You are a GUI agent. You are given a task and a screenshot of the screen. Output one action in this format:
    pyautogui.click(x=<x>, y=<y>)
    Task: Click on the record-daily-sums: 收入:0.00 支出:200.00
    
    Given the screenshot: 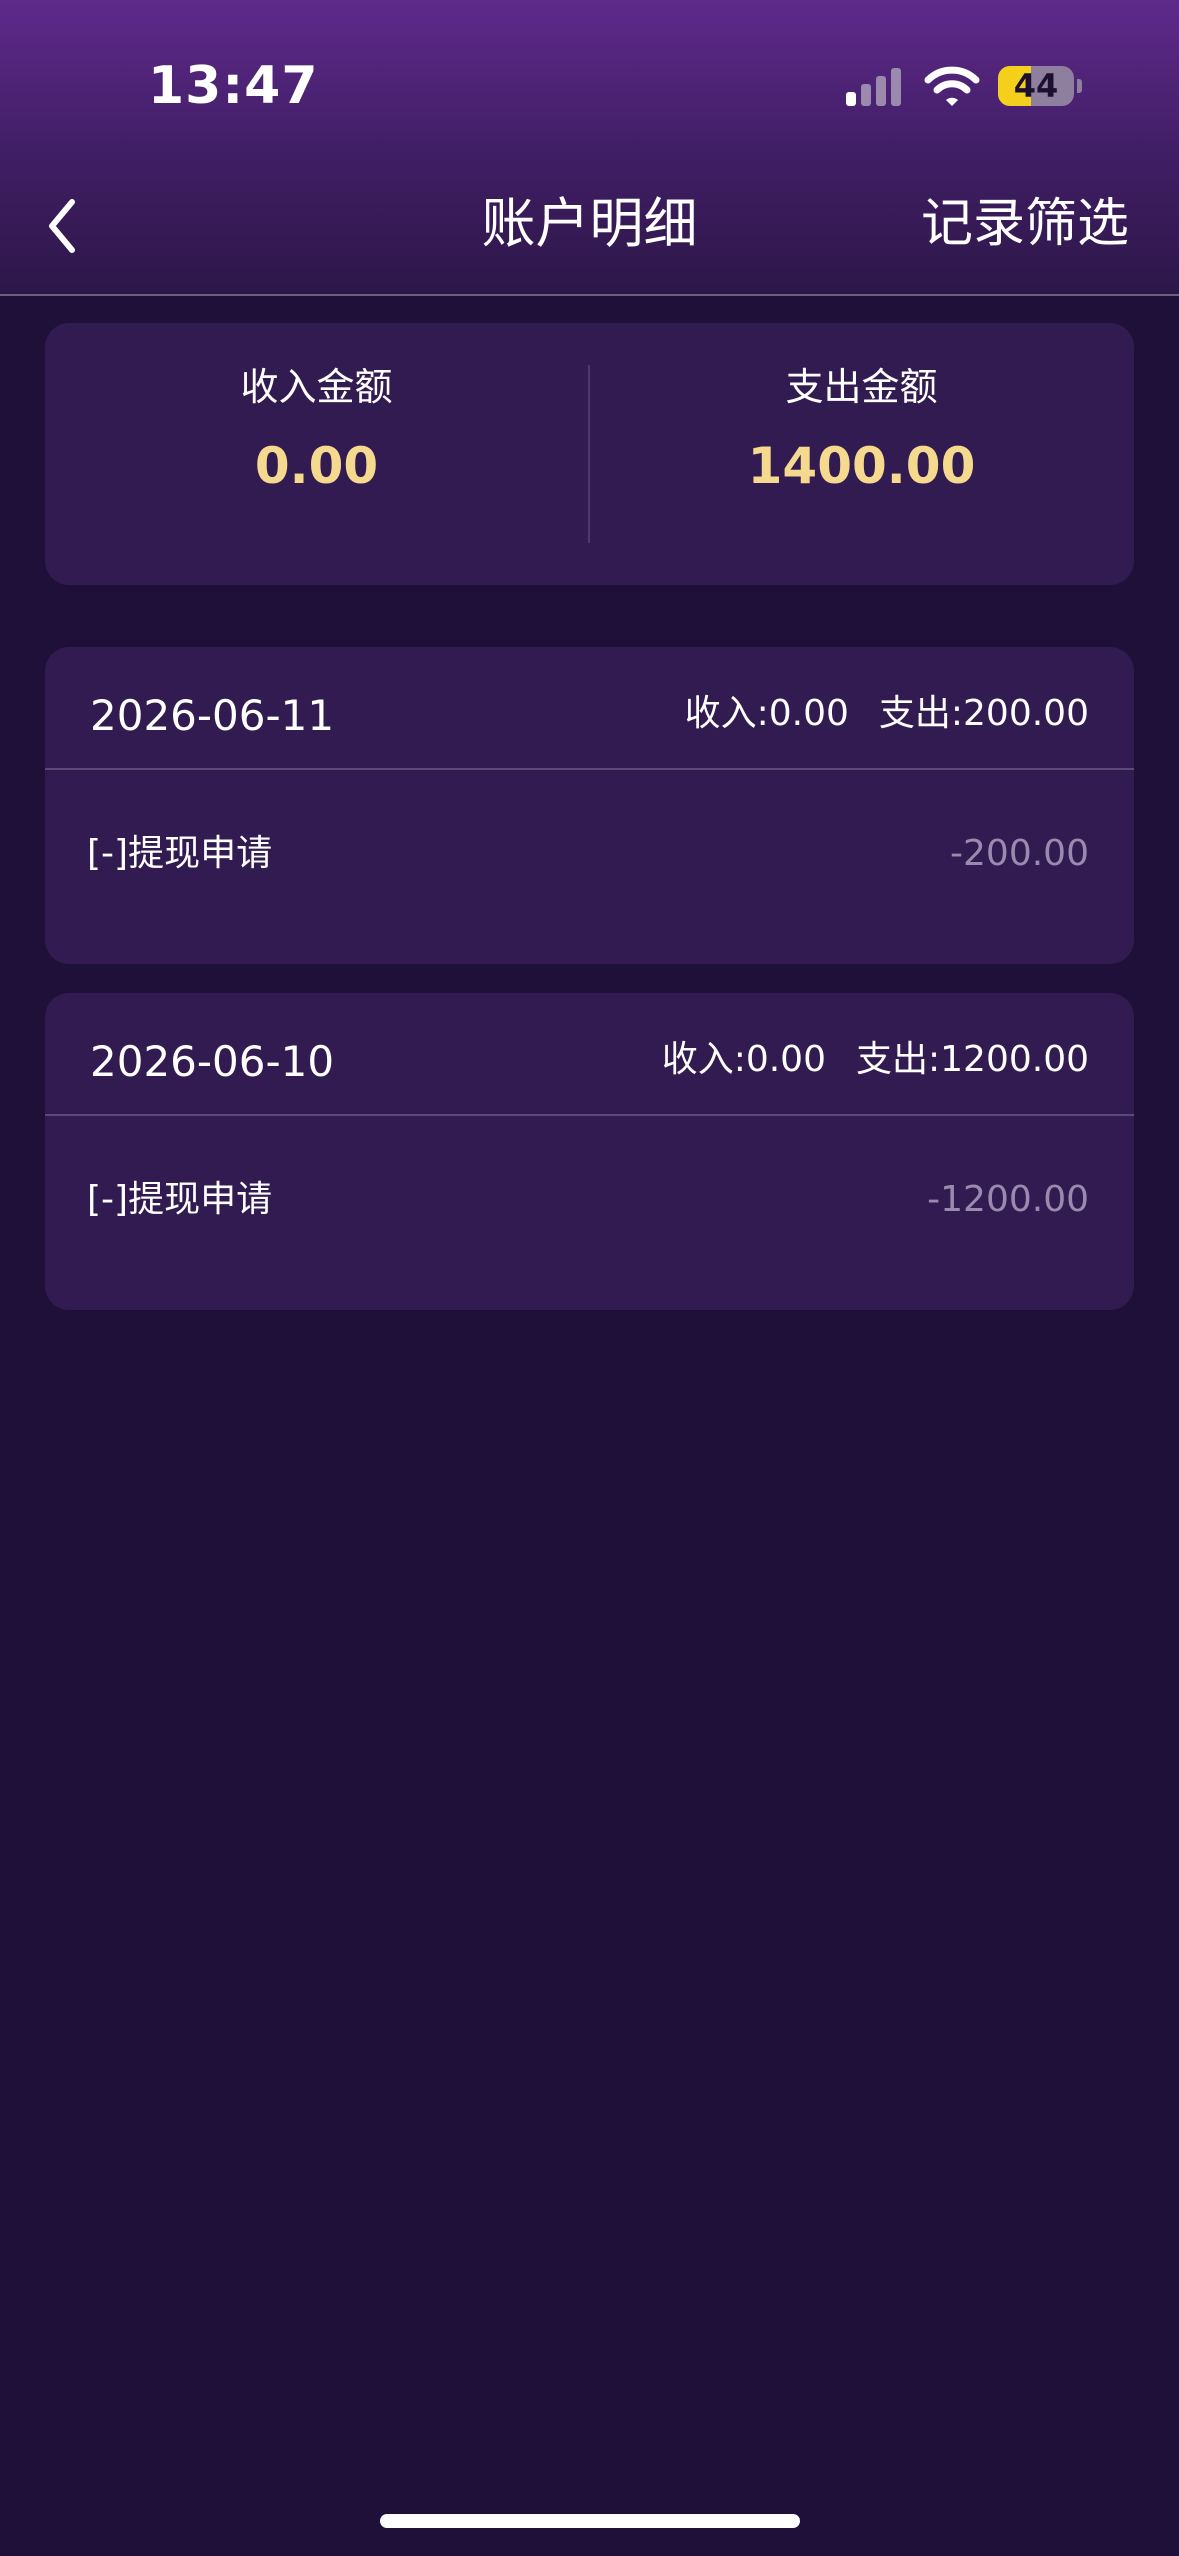 What is the action you would take?
    pyautogui.click(x=887, y=714)
    